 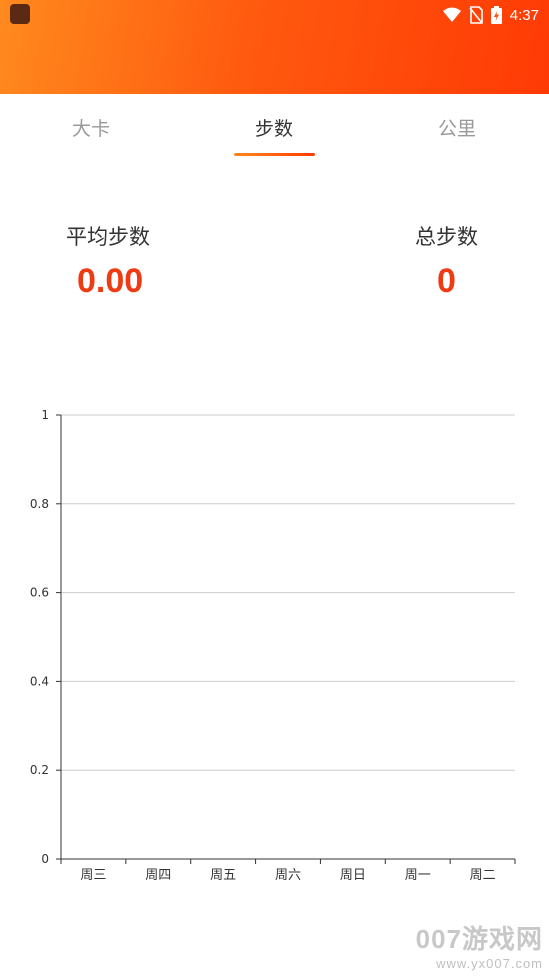 What do you see at coordinates (524, 15) in the screenshot?
I see `status-time: 4:37` at bounding box center [524, 15].